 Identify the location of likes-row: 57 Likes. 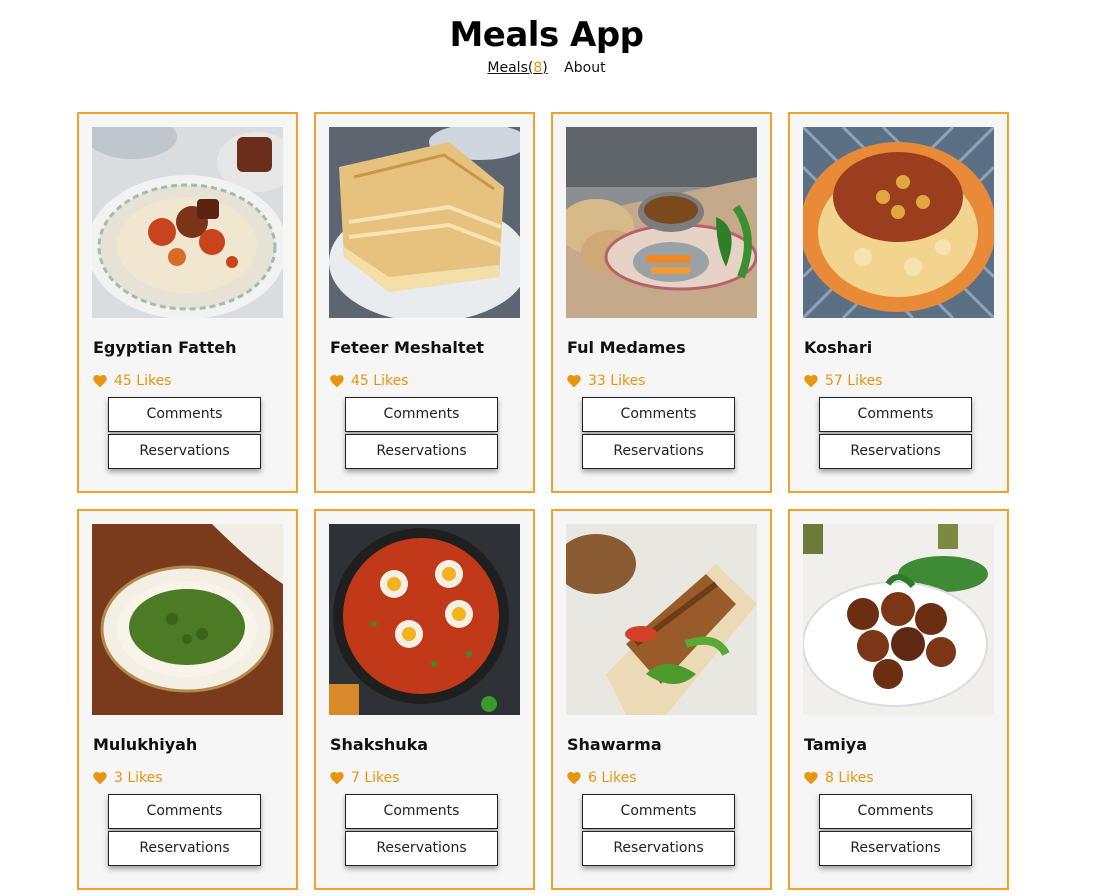
(898, 381).